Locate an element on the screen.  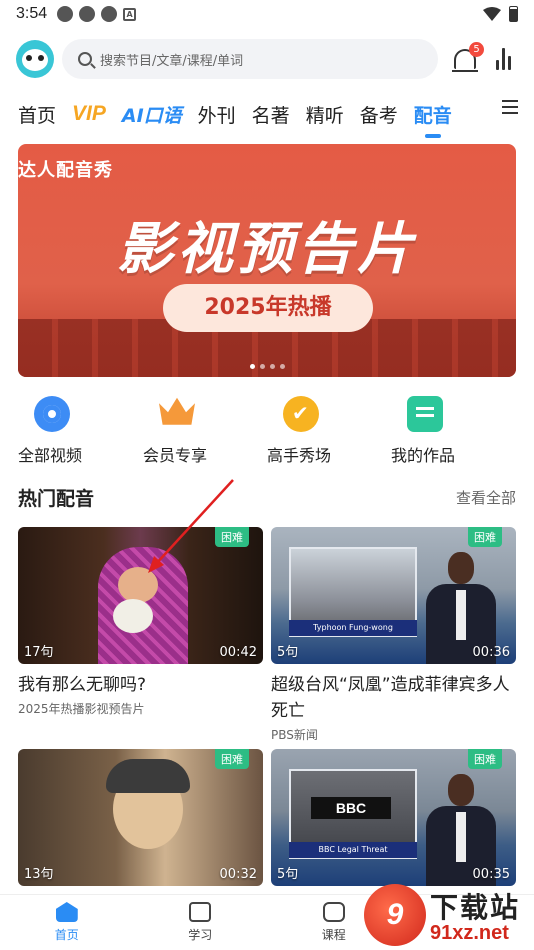
dog-figure is located at coordinates (133, 616).